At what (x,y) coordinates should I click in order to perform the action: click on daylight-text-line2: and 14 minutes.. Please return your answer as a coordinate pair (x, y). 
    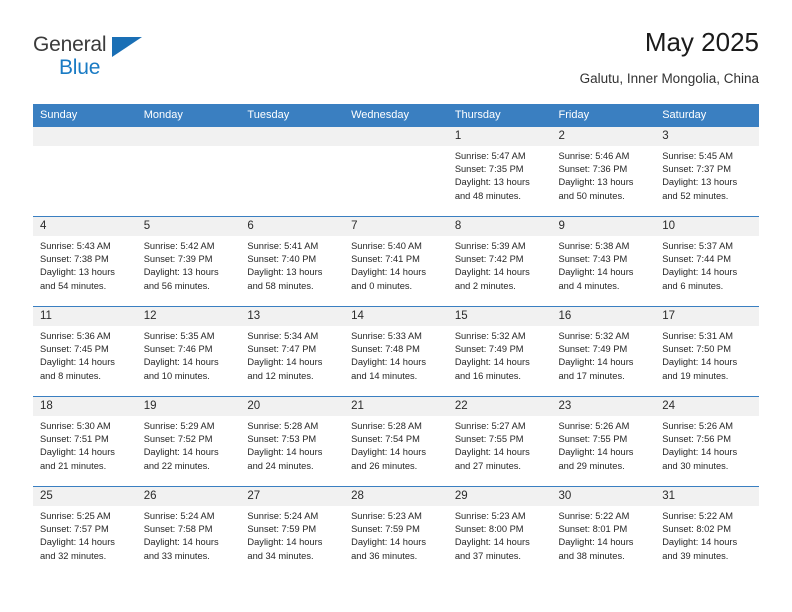
    Looking at the image, I should click on (384, 375).